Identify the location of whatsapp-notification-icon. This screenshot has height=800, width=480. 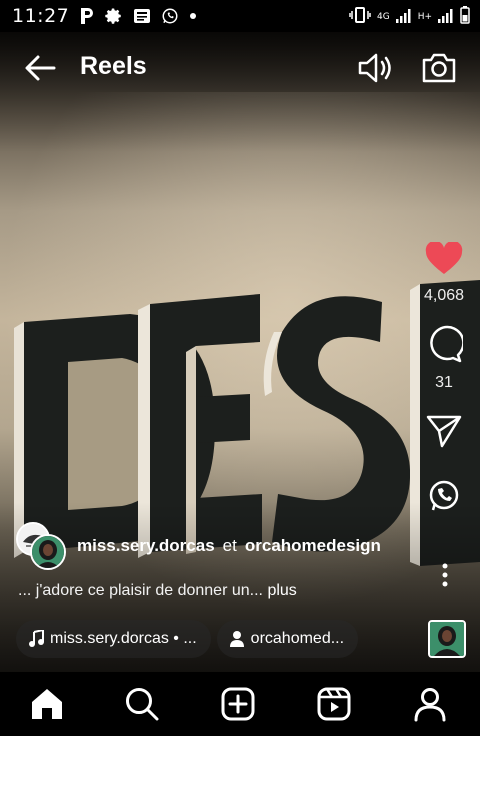
(170, 16).